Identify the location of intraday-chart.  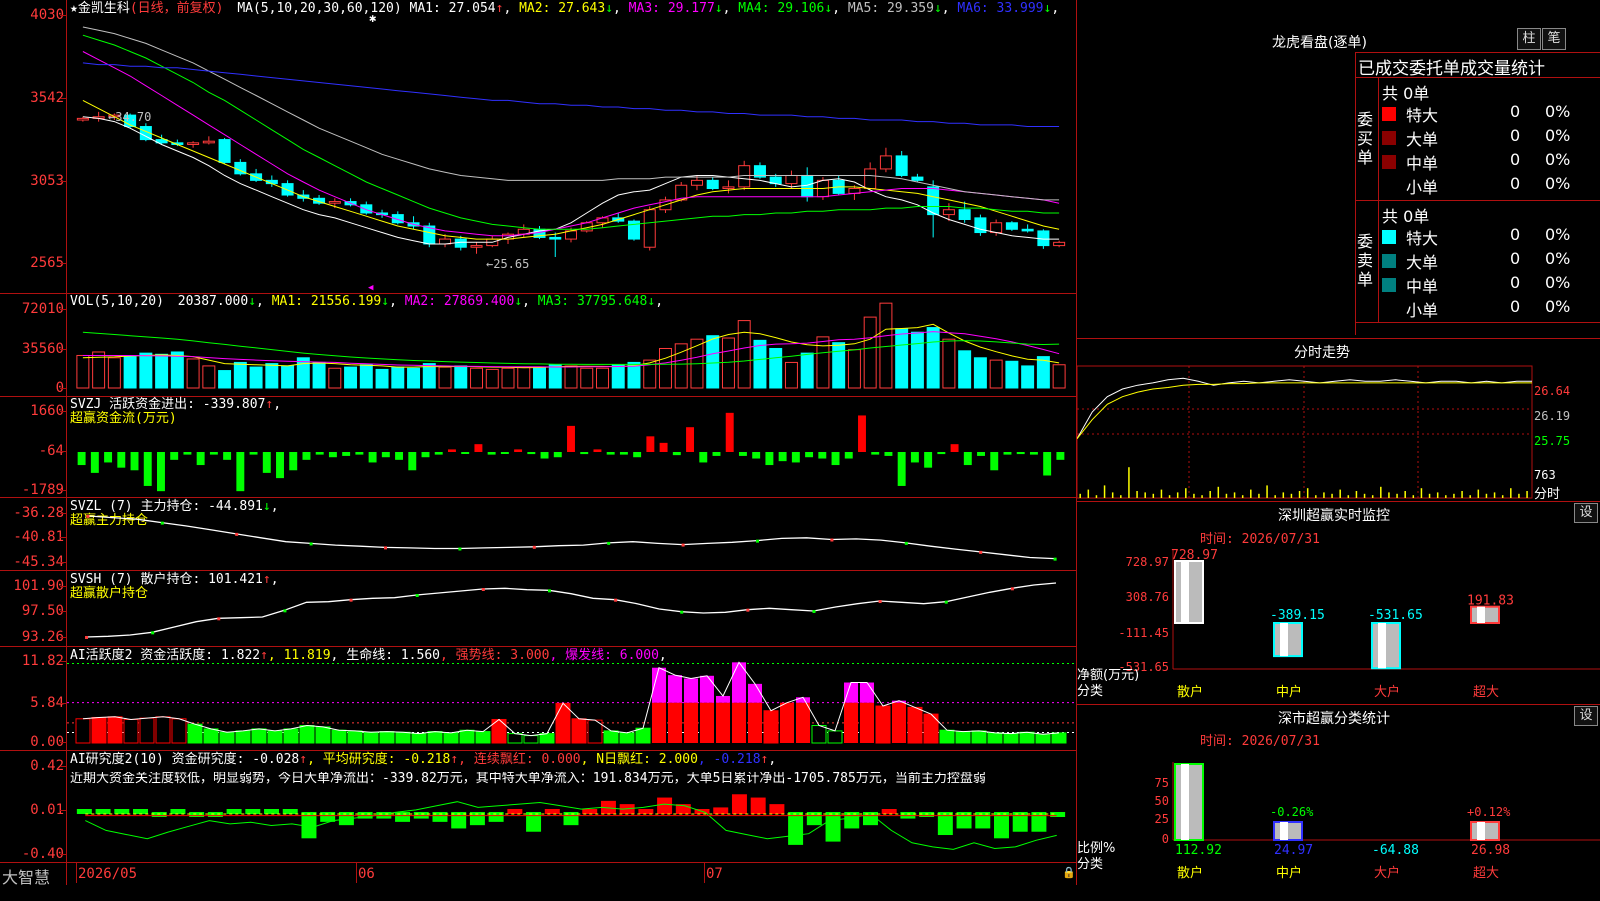
(1338, 431).